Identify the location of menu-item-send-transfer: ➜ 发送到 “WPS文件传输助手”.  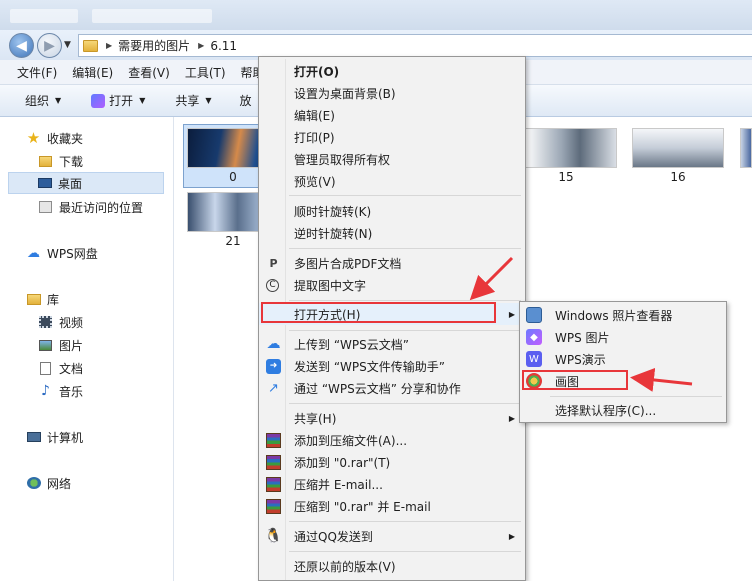
(392, 366).